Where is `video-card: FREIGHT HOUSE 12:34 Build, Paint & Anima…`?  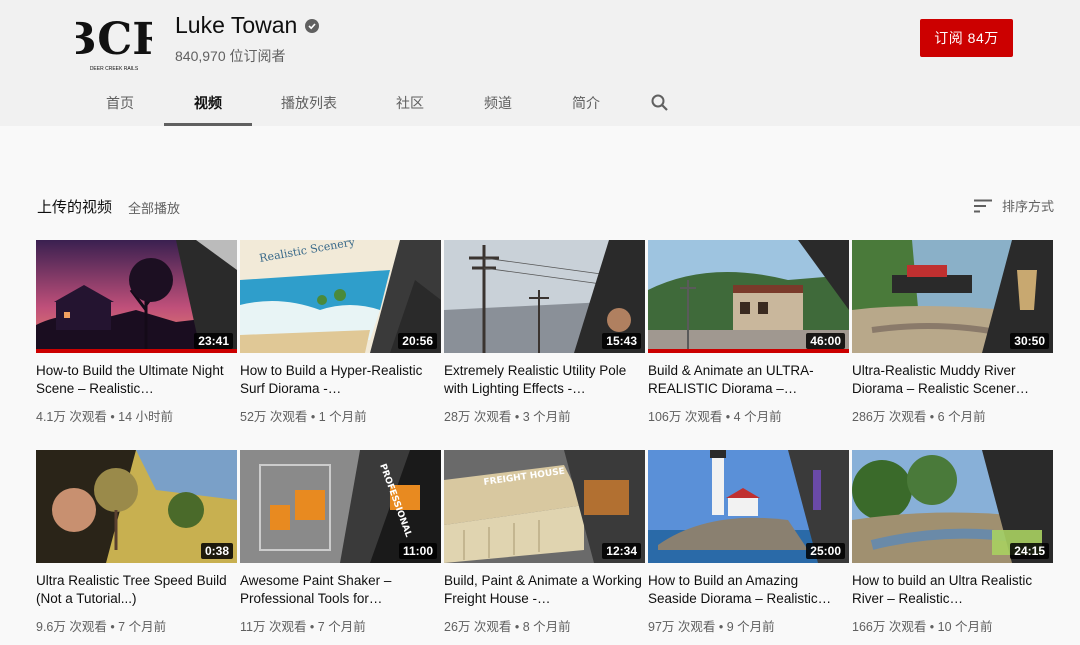
video-card: FREIGHT HOUSE 12:34 Build, Paint & Anima… is located at coordinates (544, 542).